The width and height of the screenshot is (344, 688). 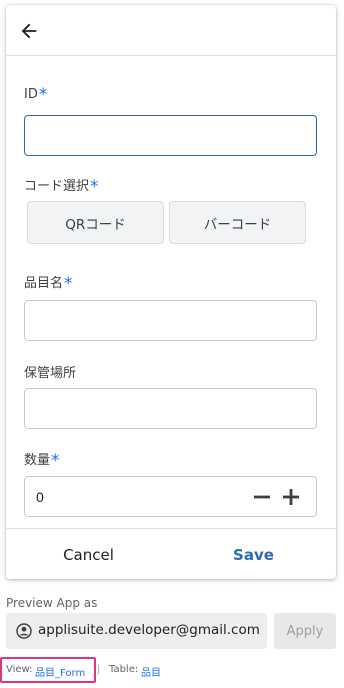 I want to click on account-circle-icon, so click(x=24, y=631).